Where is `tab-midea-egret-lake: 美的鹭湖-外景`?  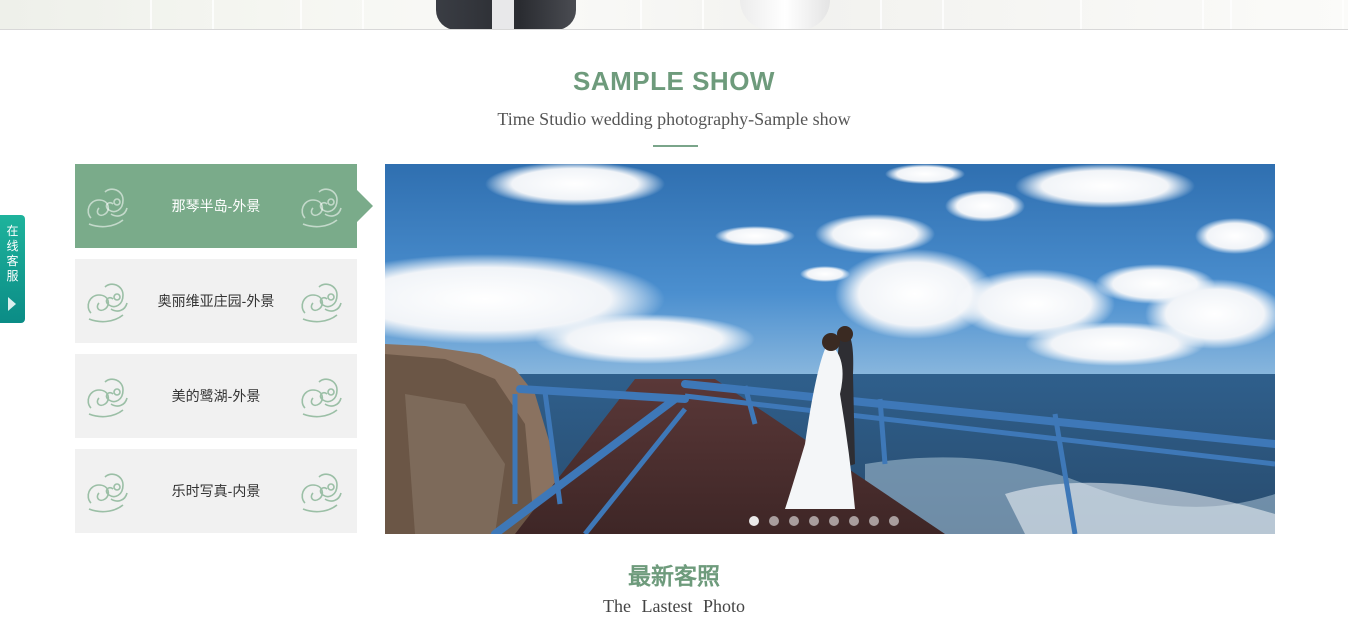
tab-midea-egret-lake: 美的鹭湖-外景 is located at coordinates (216, 396).